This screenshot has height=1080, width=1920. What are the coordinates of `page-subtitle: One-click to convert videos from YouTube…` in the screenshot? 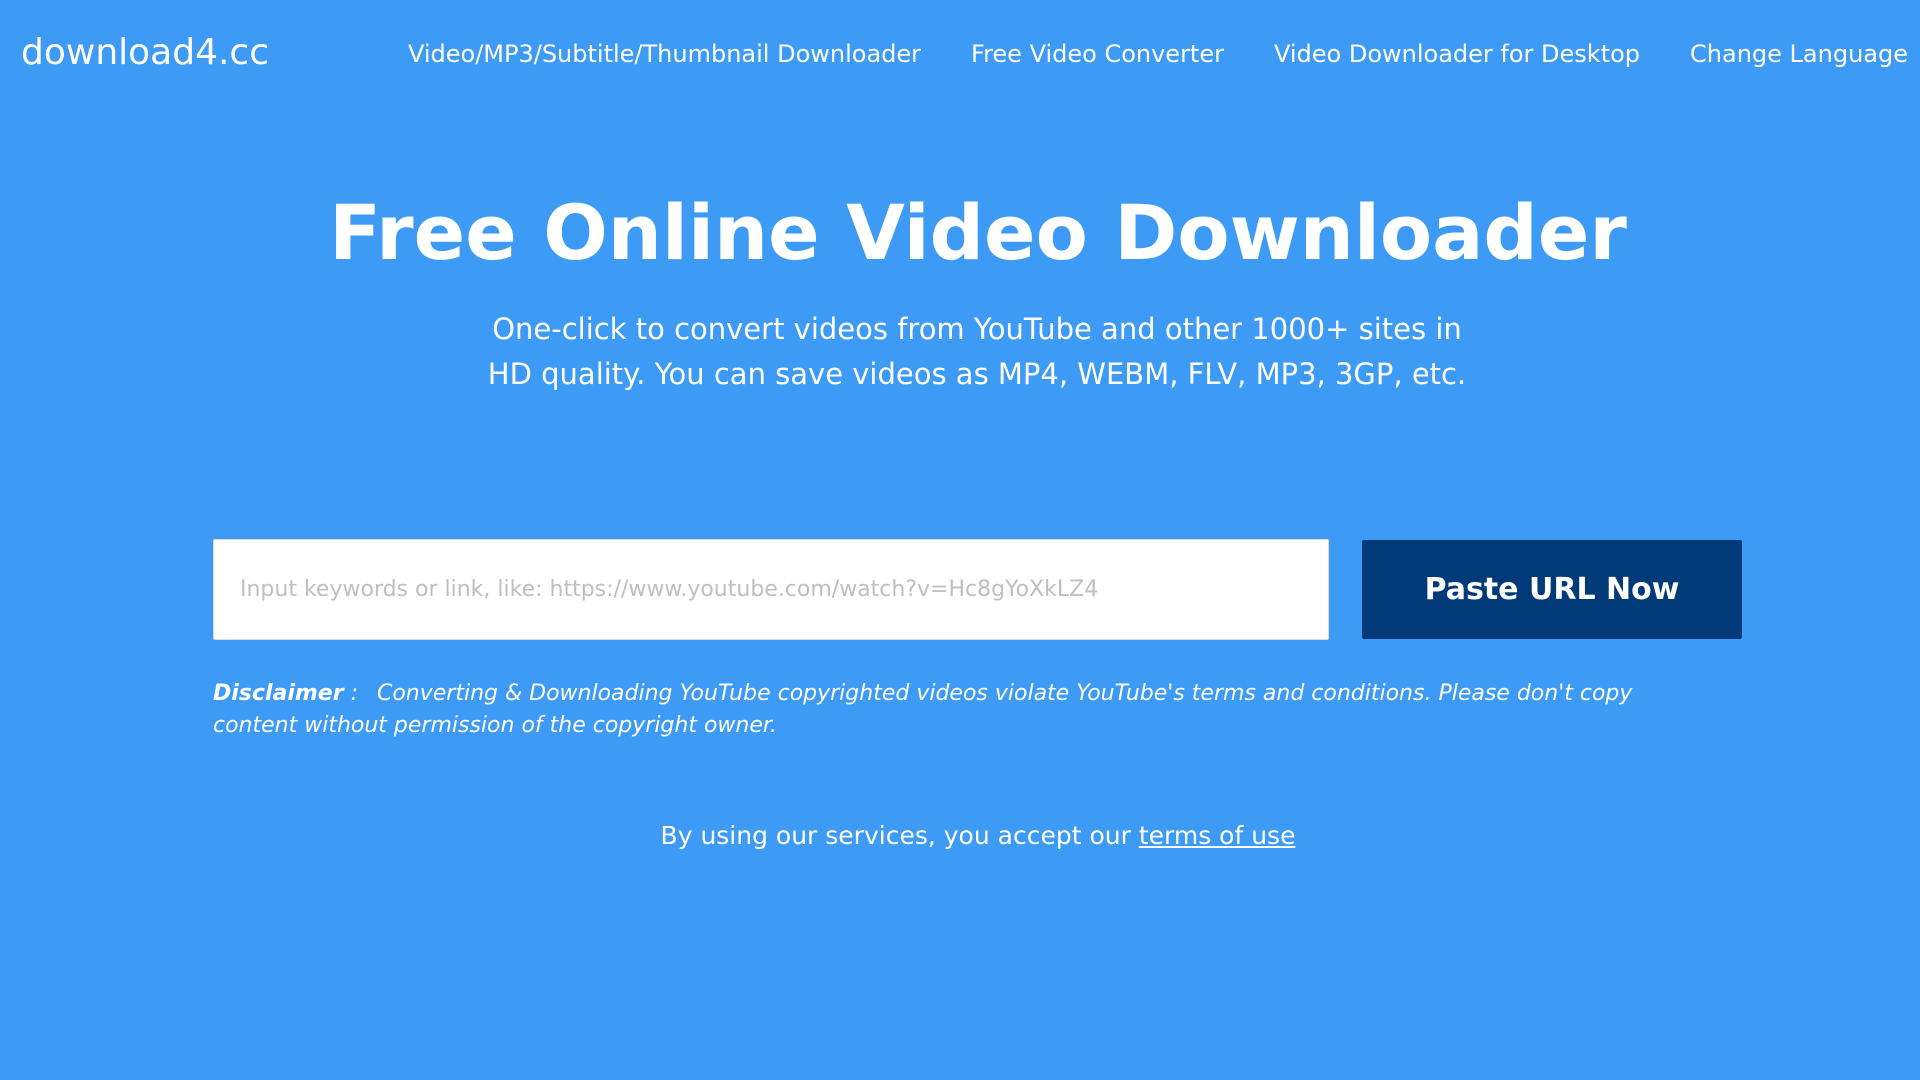 It's located at (977, 351).